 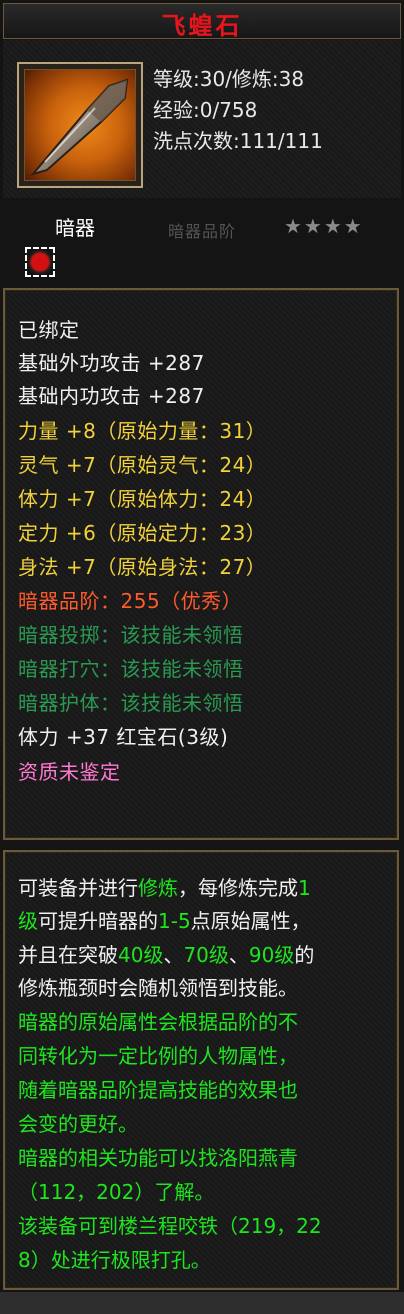 I want to click on desc-line: 暗器的相关功能可以找洛阳燕青, so click(x=158, y=1158).